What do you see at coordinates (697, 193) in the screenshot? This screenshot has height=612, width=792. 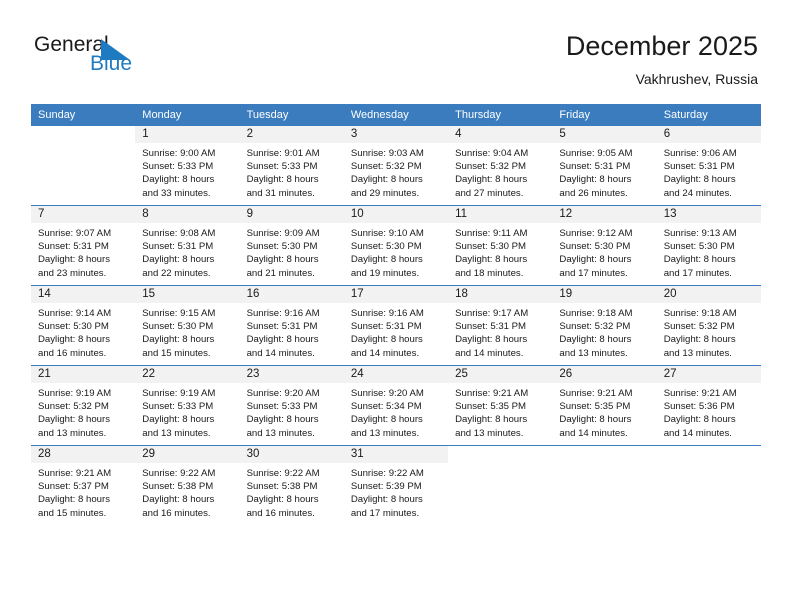 I see `daylight-text-line2: and 24 minutes.` at bounding box center [697, 193].